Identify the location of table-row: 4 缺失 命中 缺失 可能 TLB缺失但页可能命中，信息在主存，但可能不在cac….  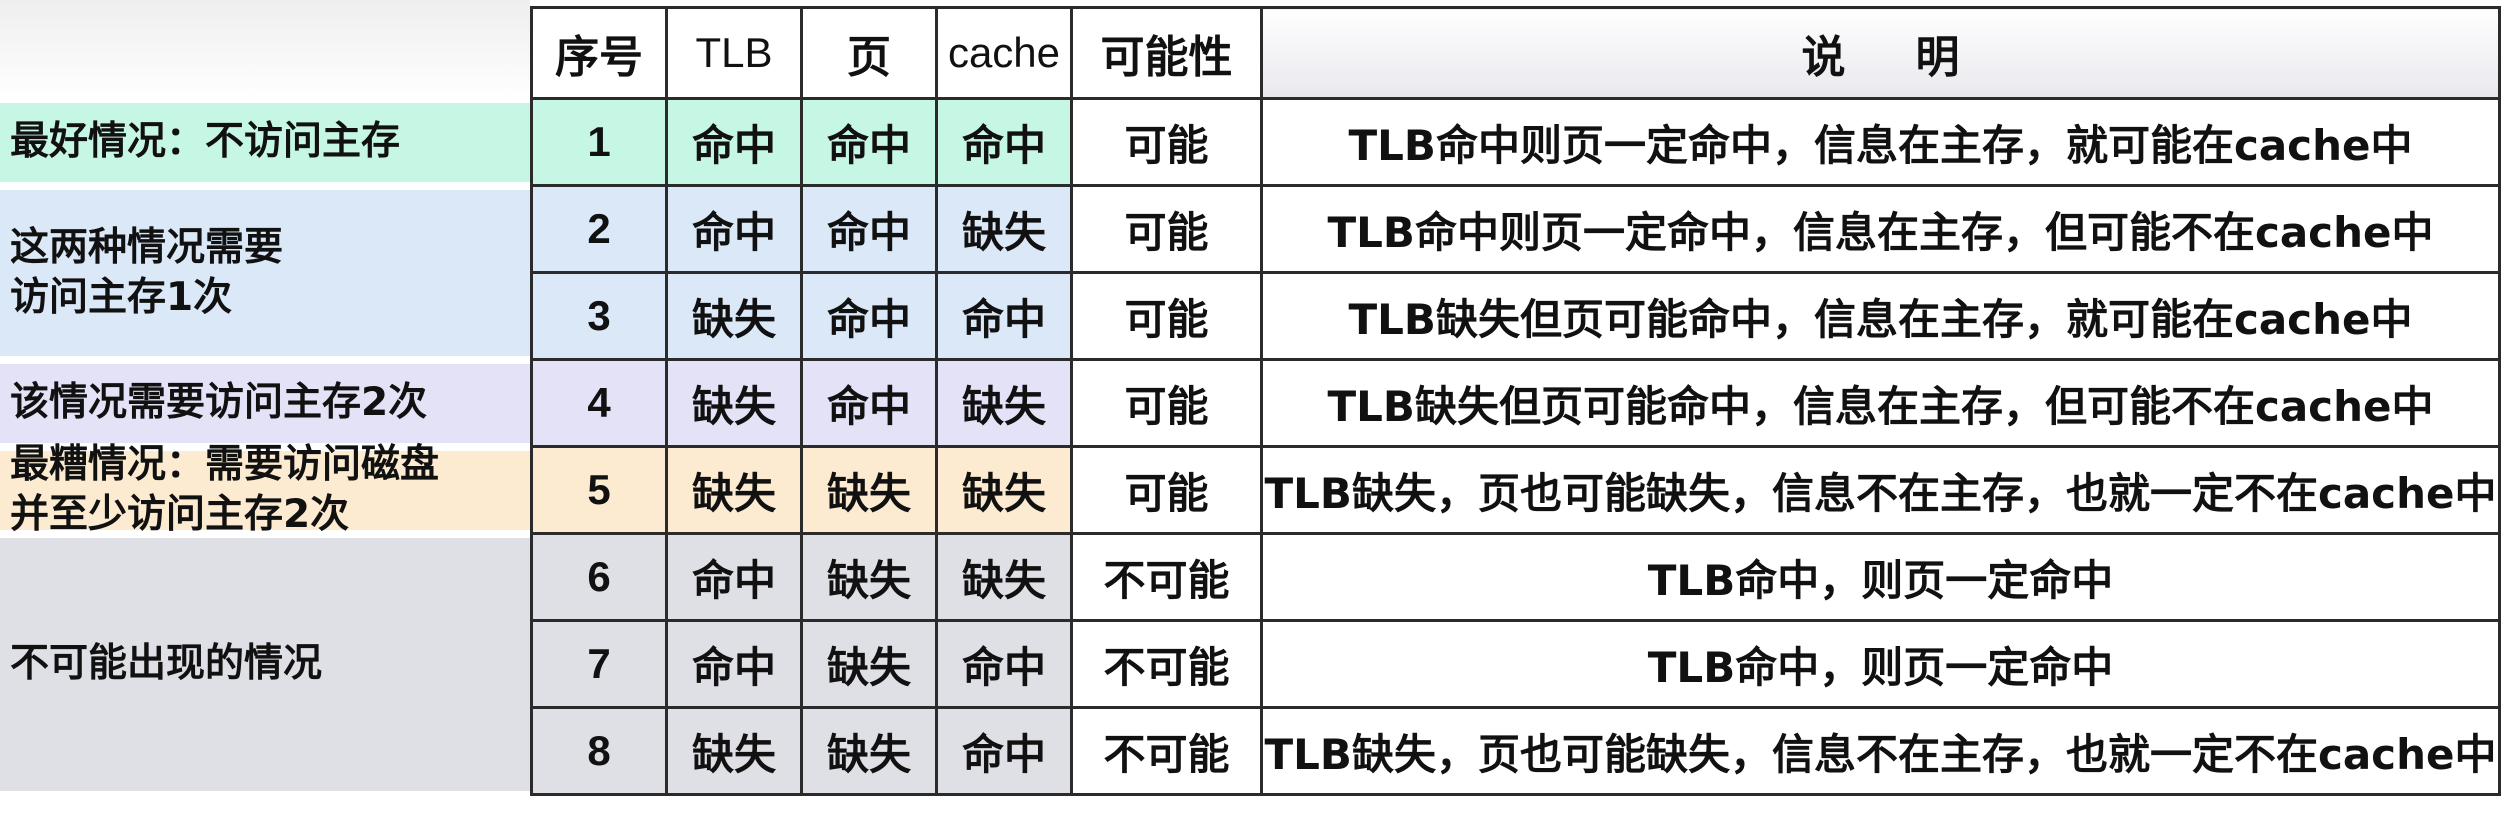
(1515, 403).